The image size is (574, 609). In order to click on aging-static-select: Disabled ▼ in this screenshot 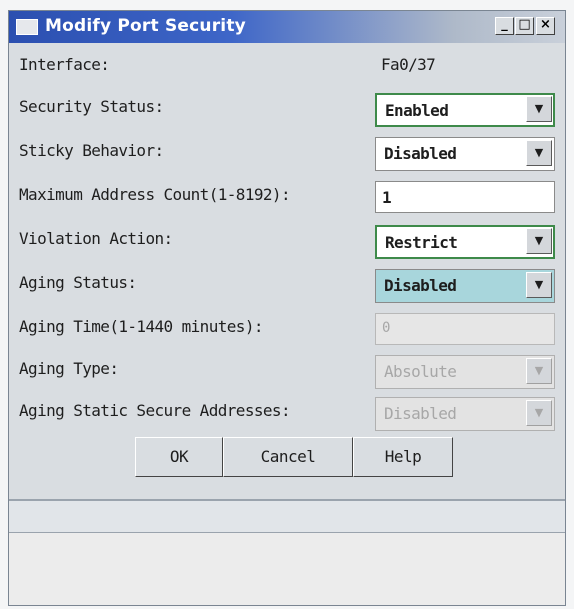, I will do `click(465, 414)`.